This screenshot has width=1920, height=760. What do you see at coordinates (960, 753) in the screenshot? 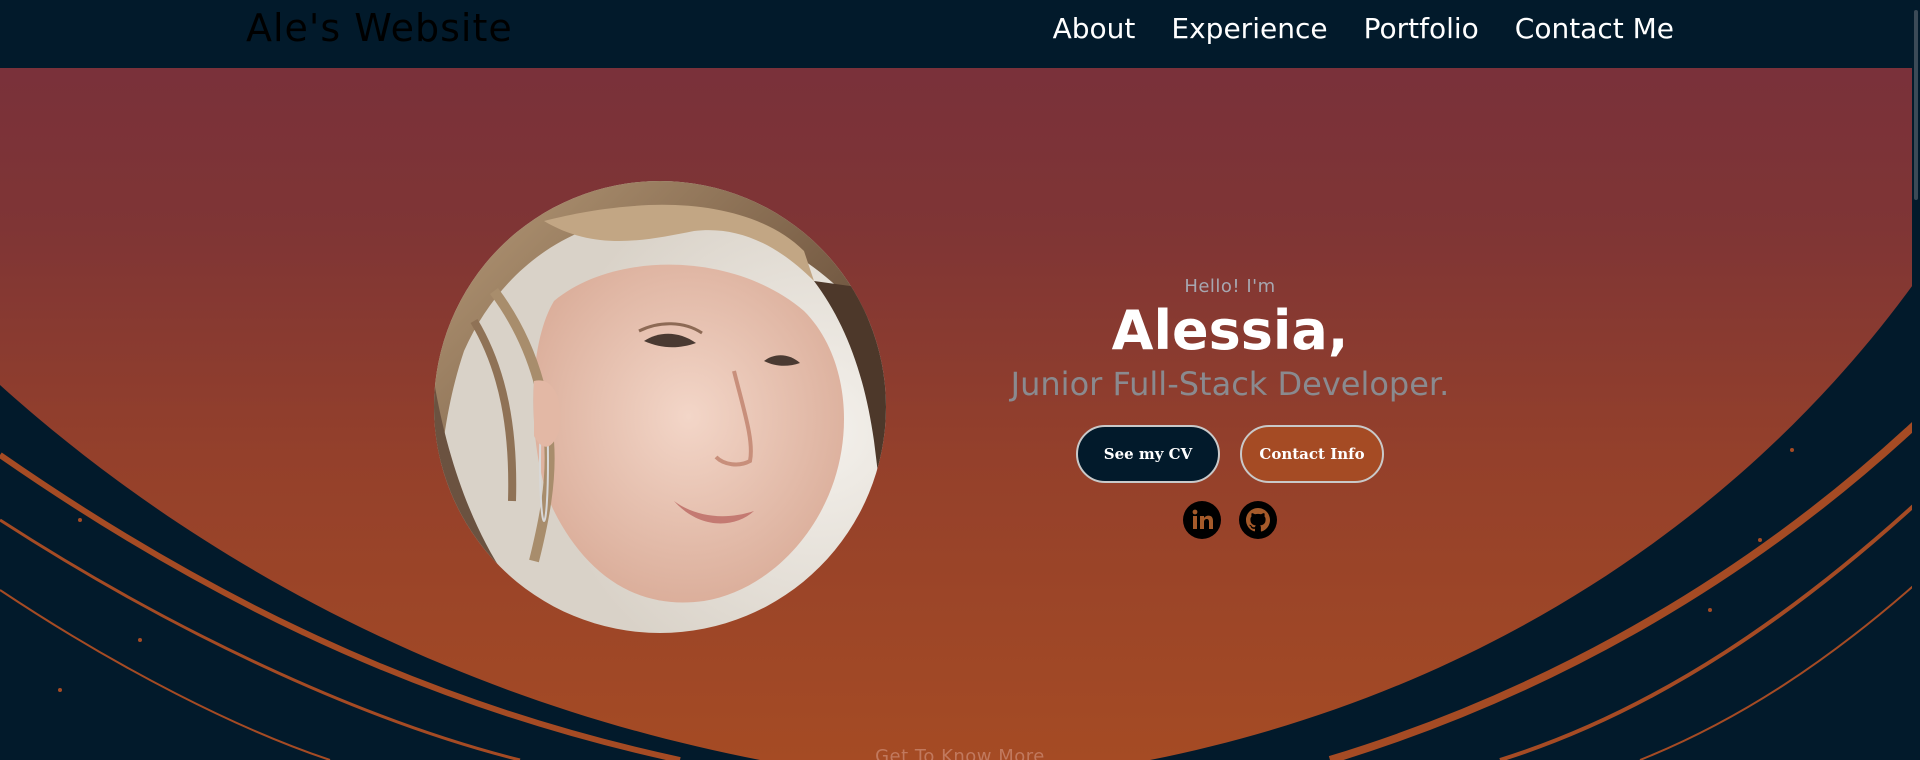
I see `get-to-know-more-text: Get To Know More` at bounding box center [960, 753].